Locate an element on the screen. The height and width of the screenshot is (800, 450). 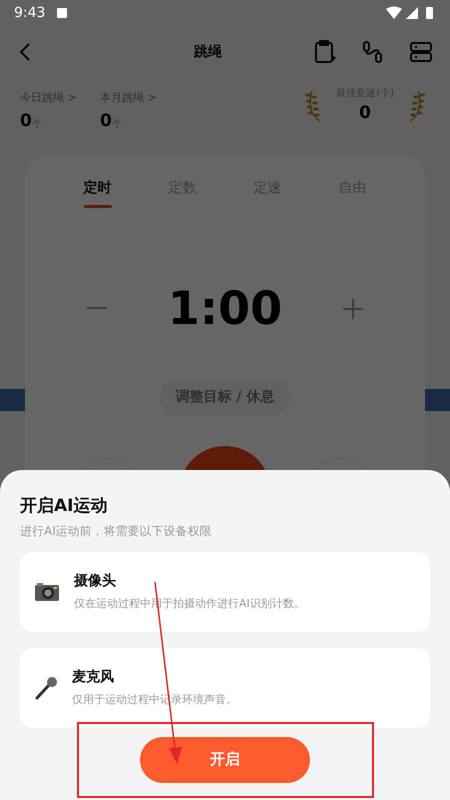
plus-icon is located at coordinates (352, 308).